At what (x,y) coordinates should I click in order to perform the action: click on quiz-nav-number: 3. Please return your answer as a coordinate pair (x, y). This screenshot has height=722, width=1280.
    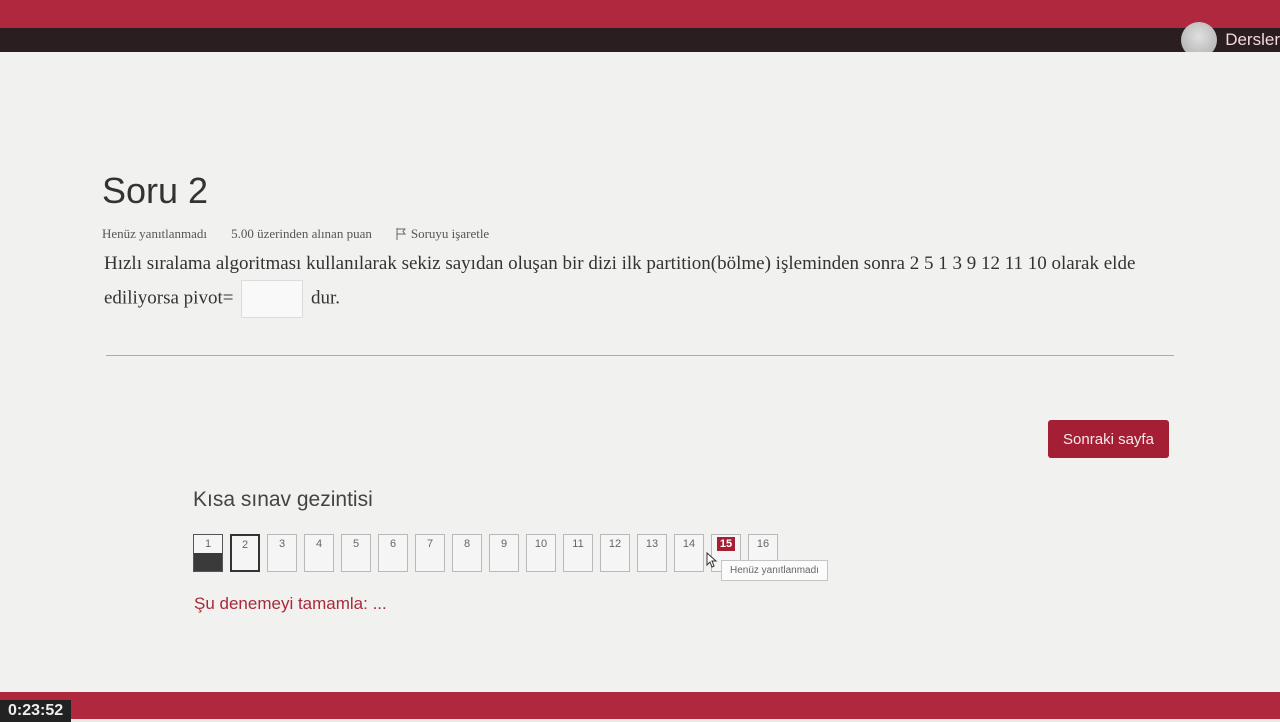
    Looking at the image, I should click on (282, 544).